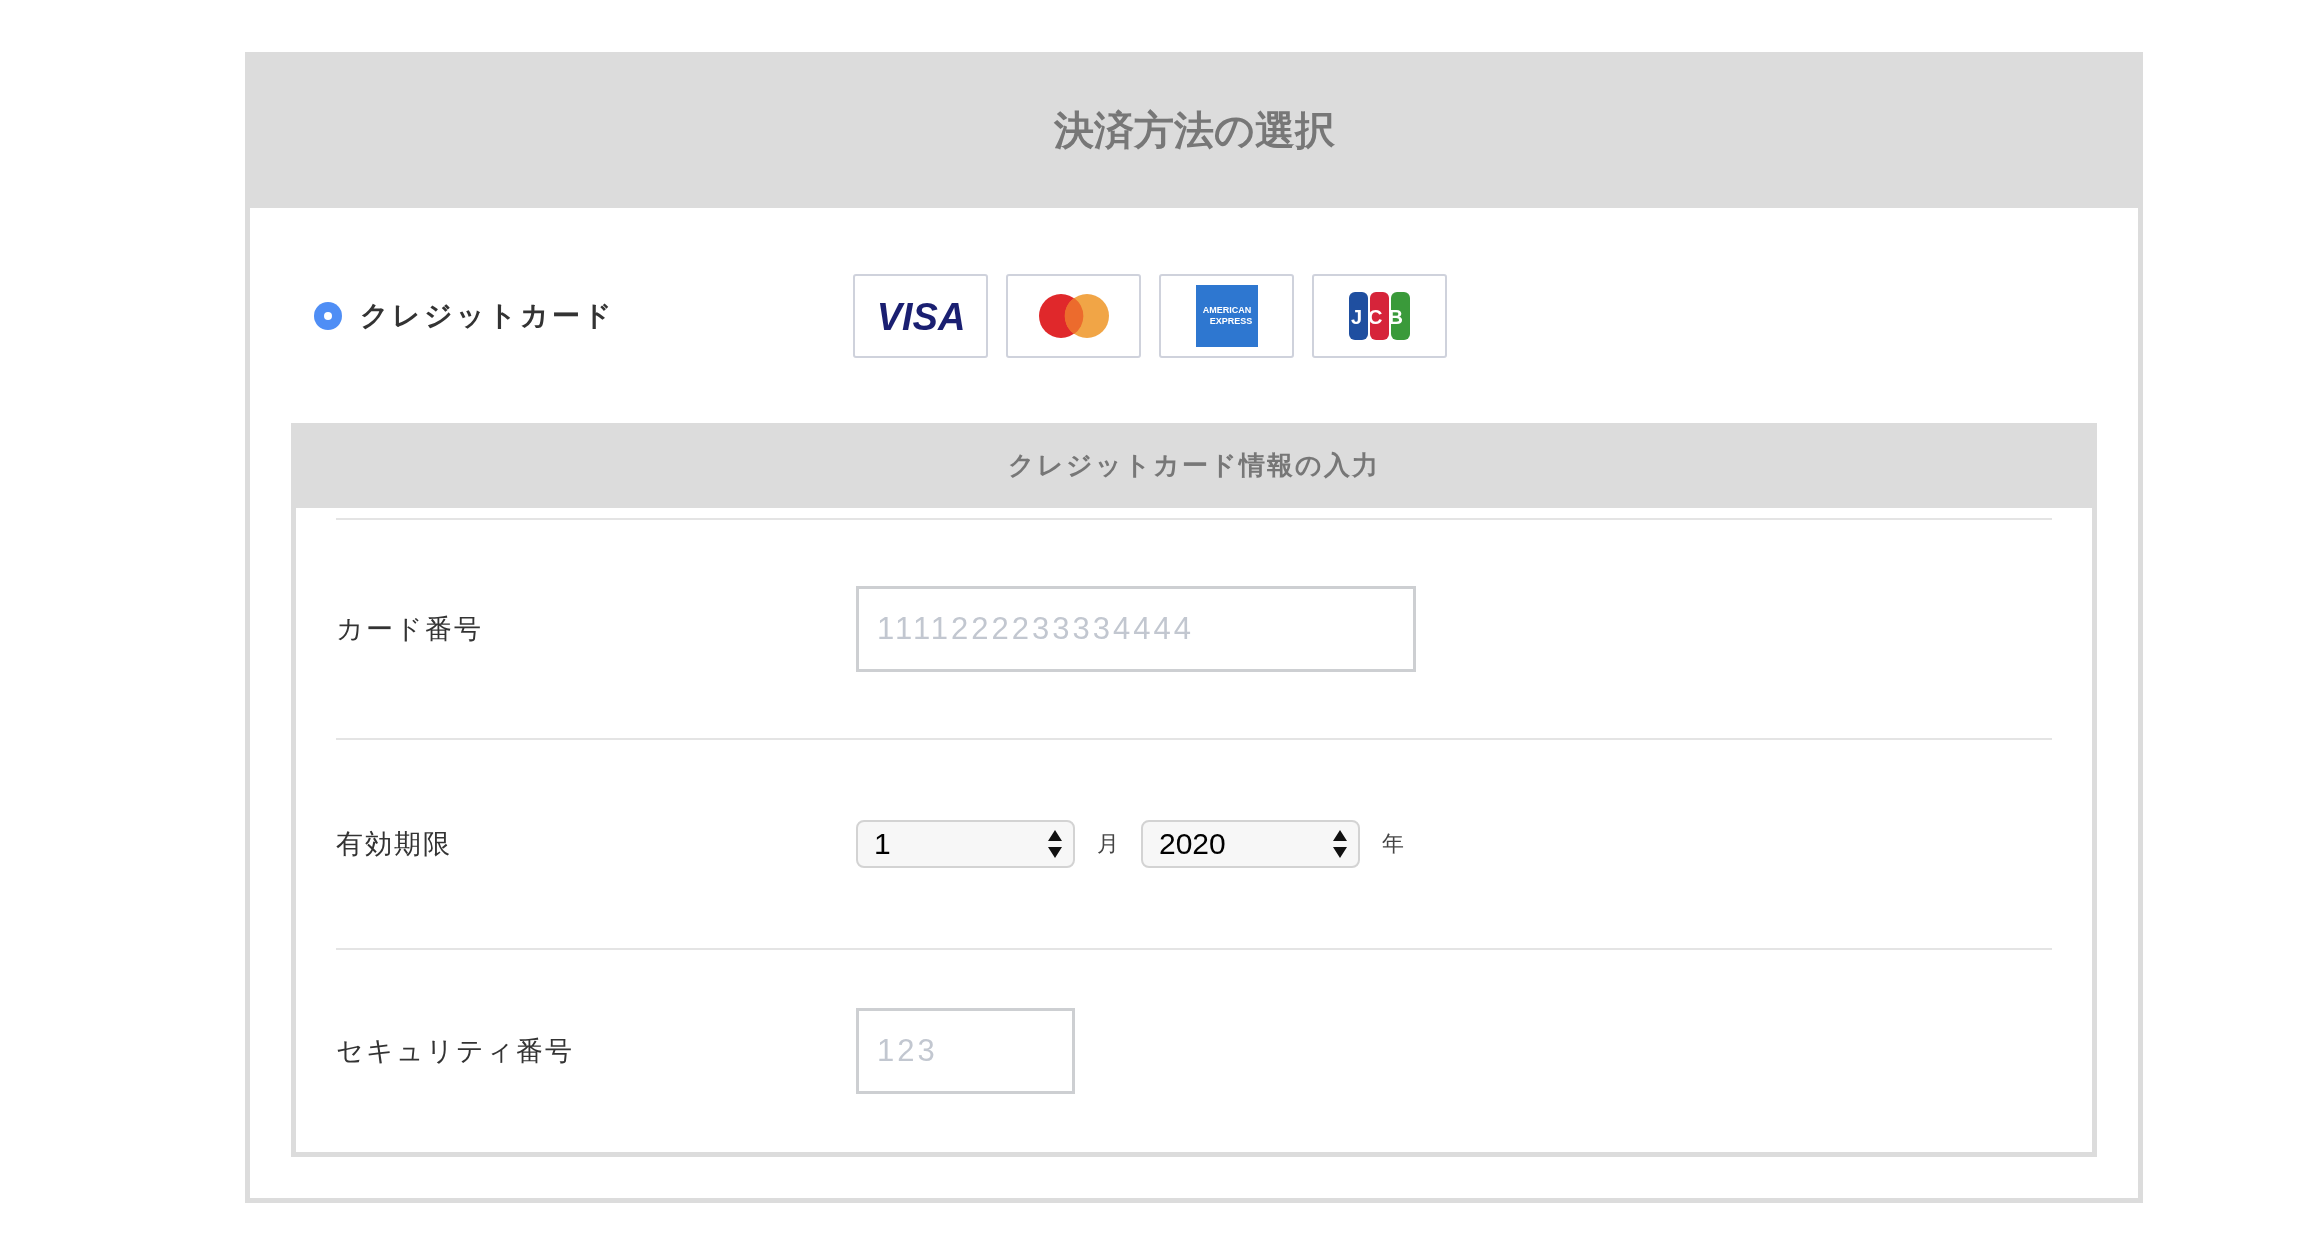 The height and width of the screenshot is (1238, 2320). What do you see at coordinates (1194, 130) in the screenshot?
I see `panel-title: 決済方法の選択` at bounding box center [1194, 130].